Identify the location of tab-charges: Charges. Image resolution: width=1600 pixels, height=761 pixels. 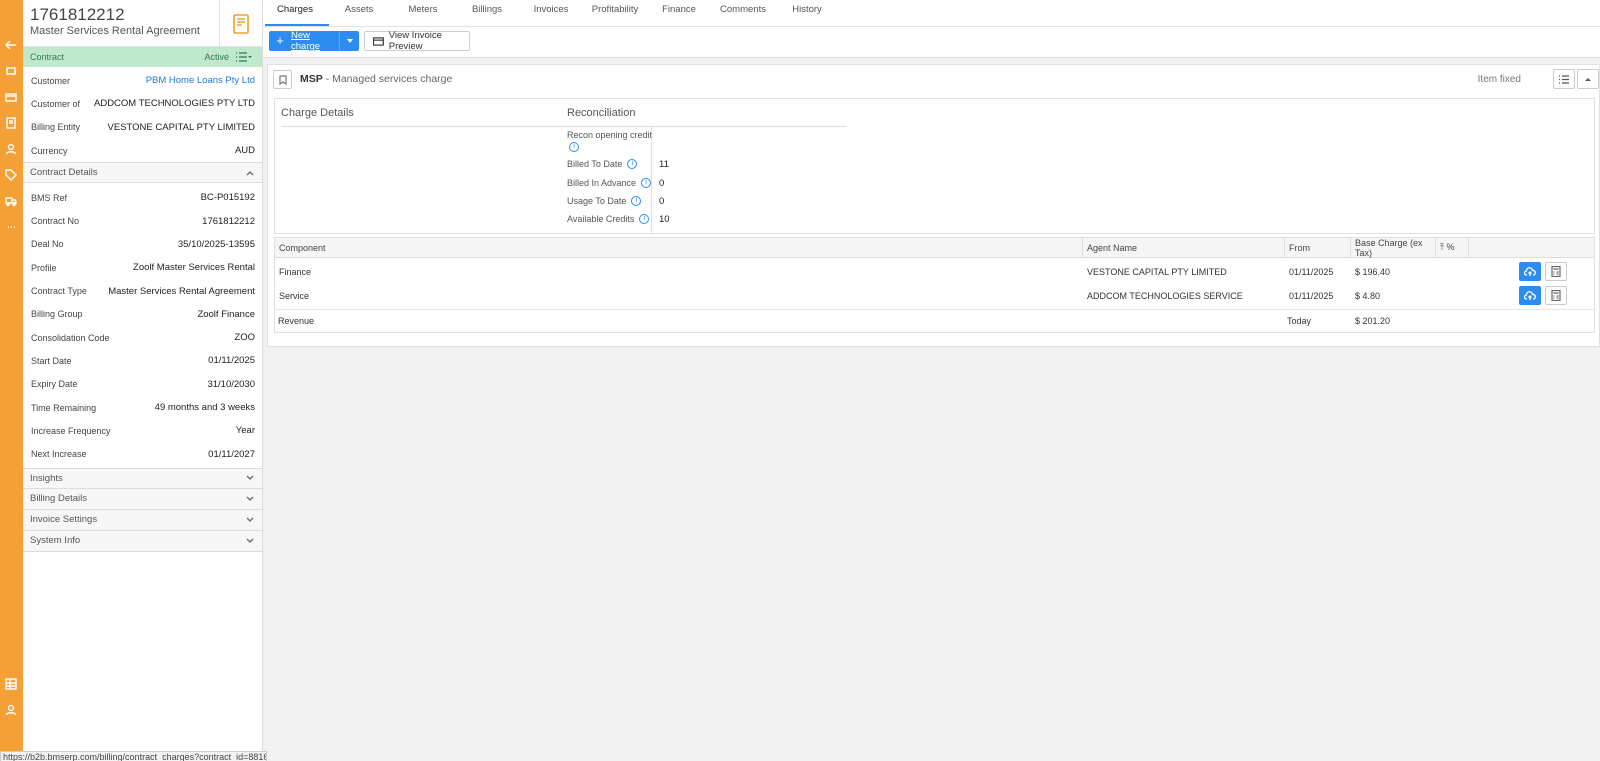
(296, 13).